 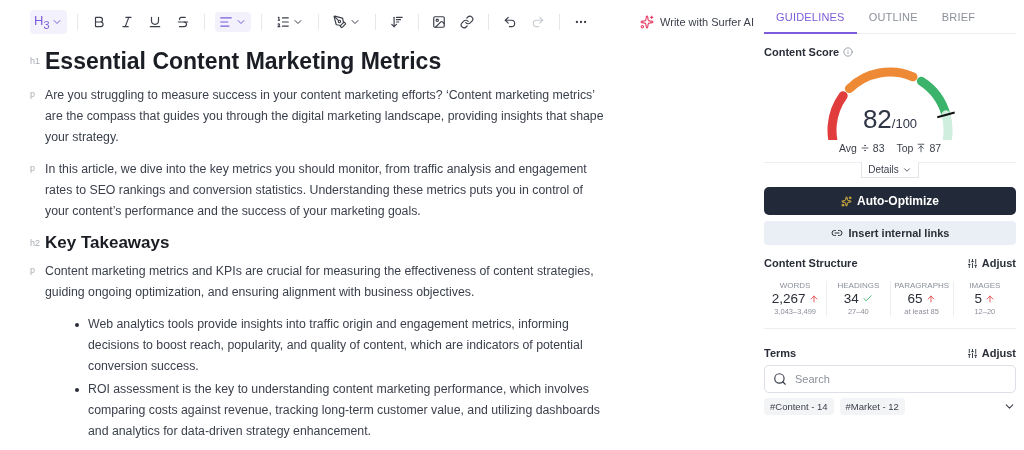 What do you see at coordinates (697, 22) in the screenshot?
I see `ai-write-button: Write with Surfer AI` at bounding box center [697, 22].